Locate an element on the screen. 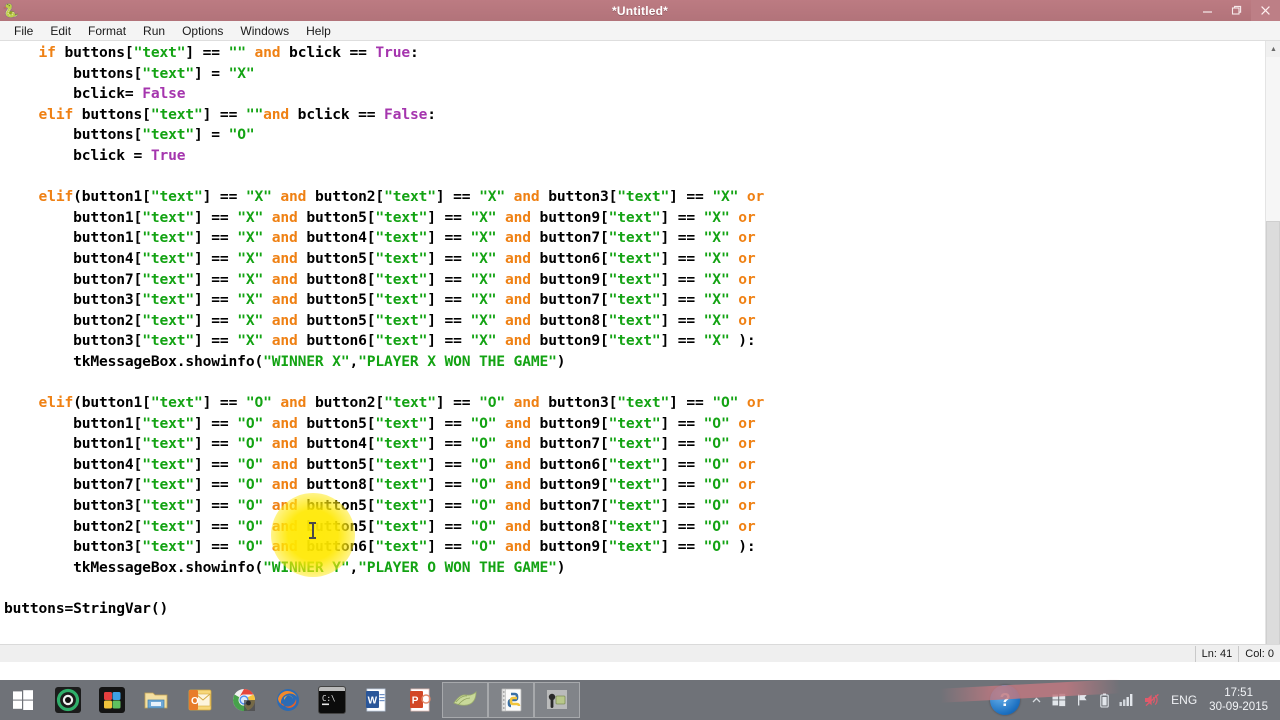 The image size is (1280, 720). restore-icon is located at coordinates (1236, 10).